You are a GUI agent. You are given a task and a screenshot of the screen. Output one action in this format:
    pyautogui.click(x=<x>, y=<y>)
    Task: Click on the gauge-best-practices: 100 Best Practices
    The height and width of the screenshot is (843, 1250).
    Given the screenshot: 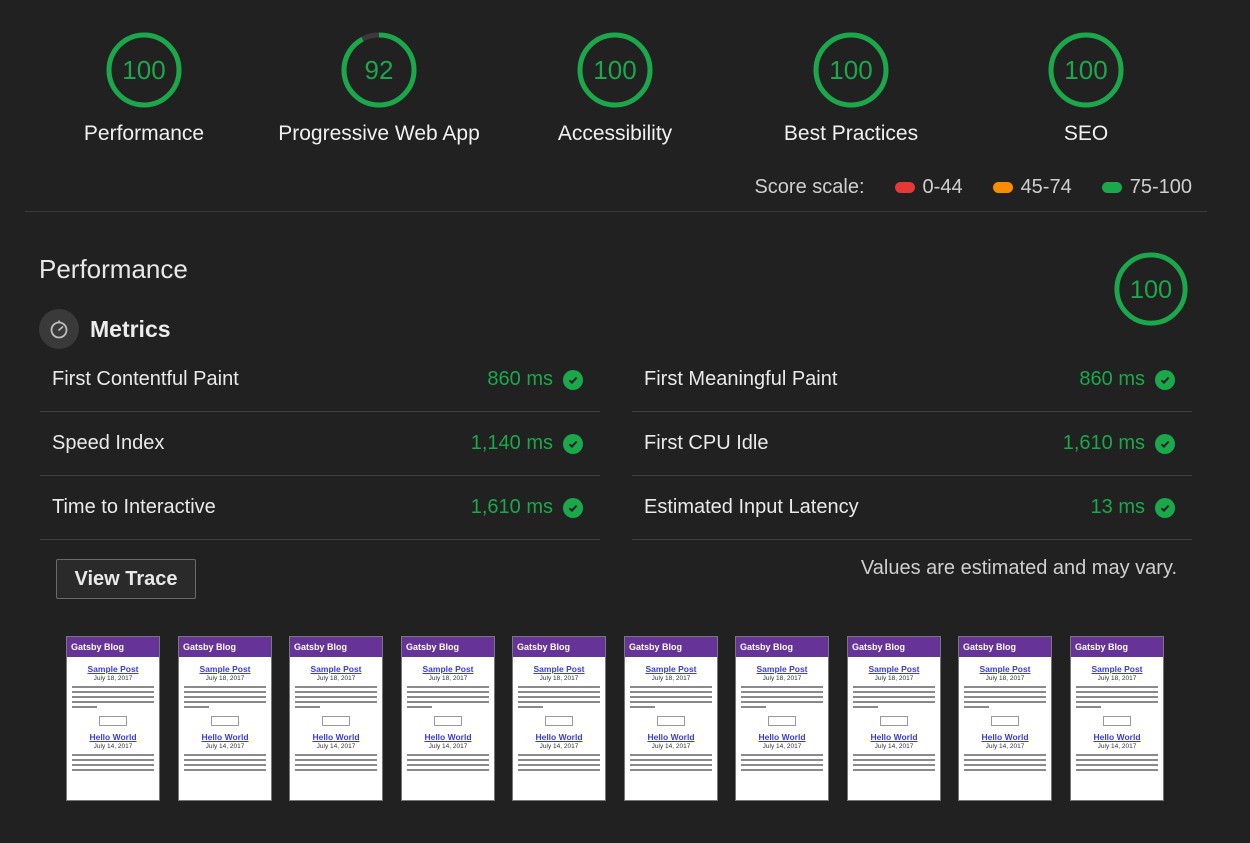 What is the action you would take?
    pyautogui.click(x=851, y=88)
    